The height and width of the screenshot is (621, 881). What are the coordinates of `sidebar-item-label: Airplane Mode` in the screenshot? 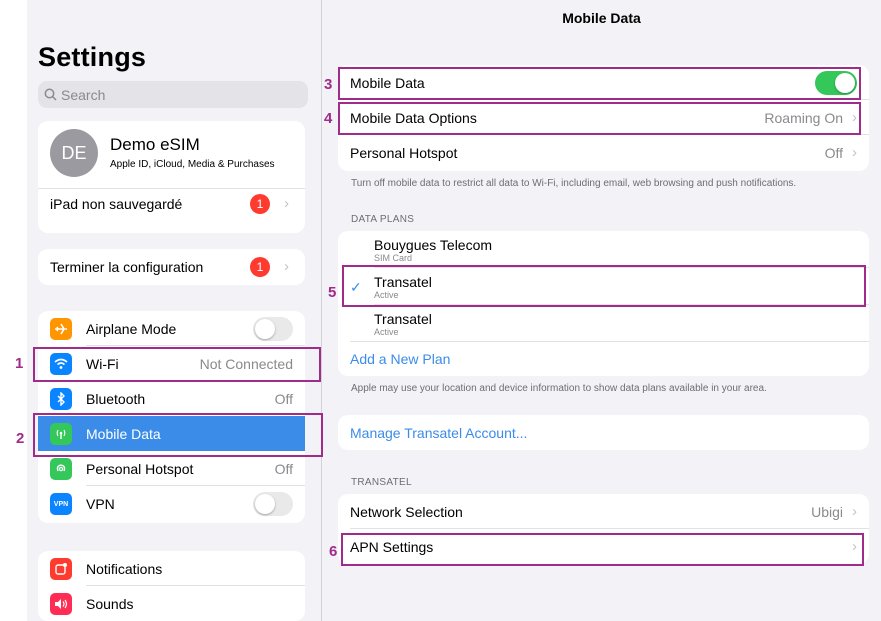 It's located at (131, 329).